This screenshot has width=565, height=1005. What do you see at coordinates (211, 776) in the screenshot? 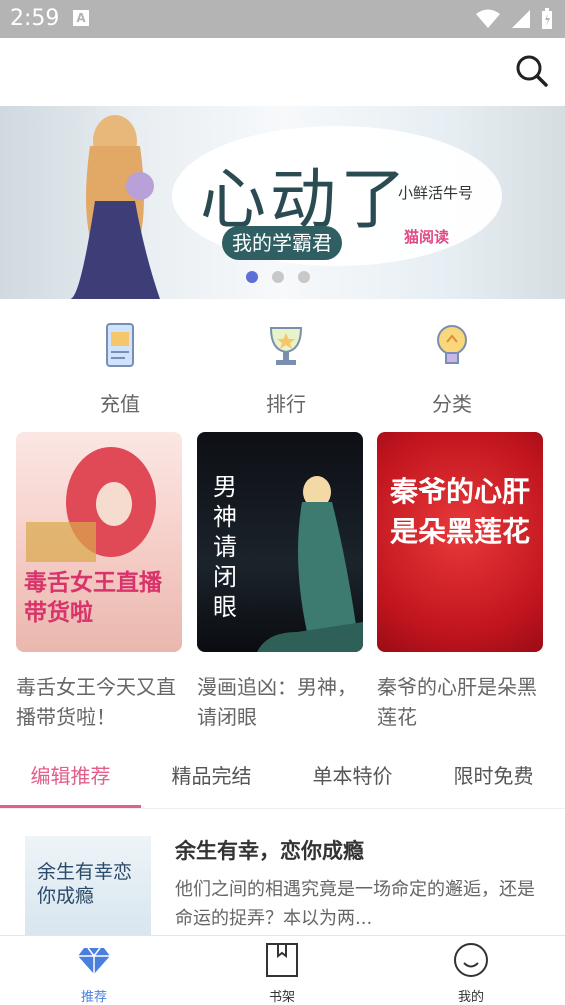
I see `tab-label: 精品完结` at bounding box center [211, 776].